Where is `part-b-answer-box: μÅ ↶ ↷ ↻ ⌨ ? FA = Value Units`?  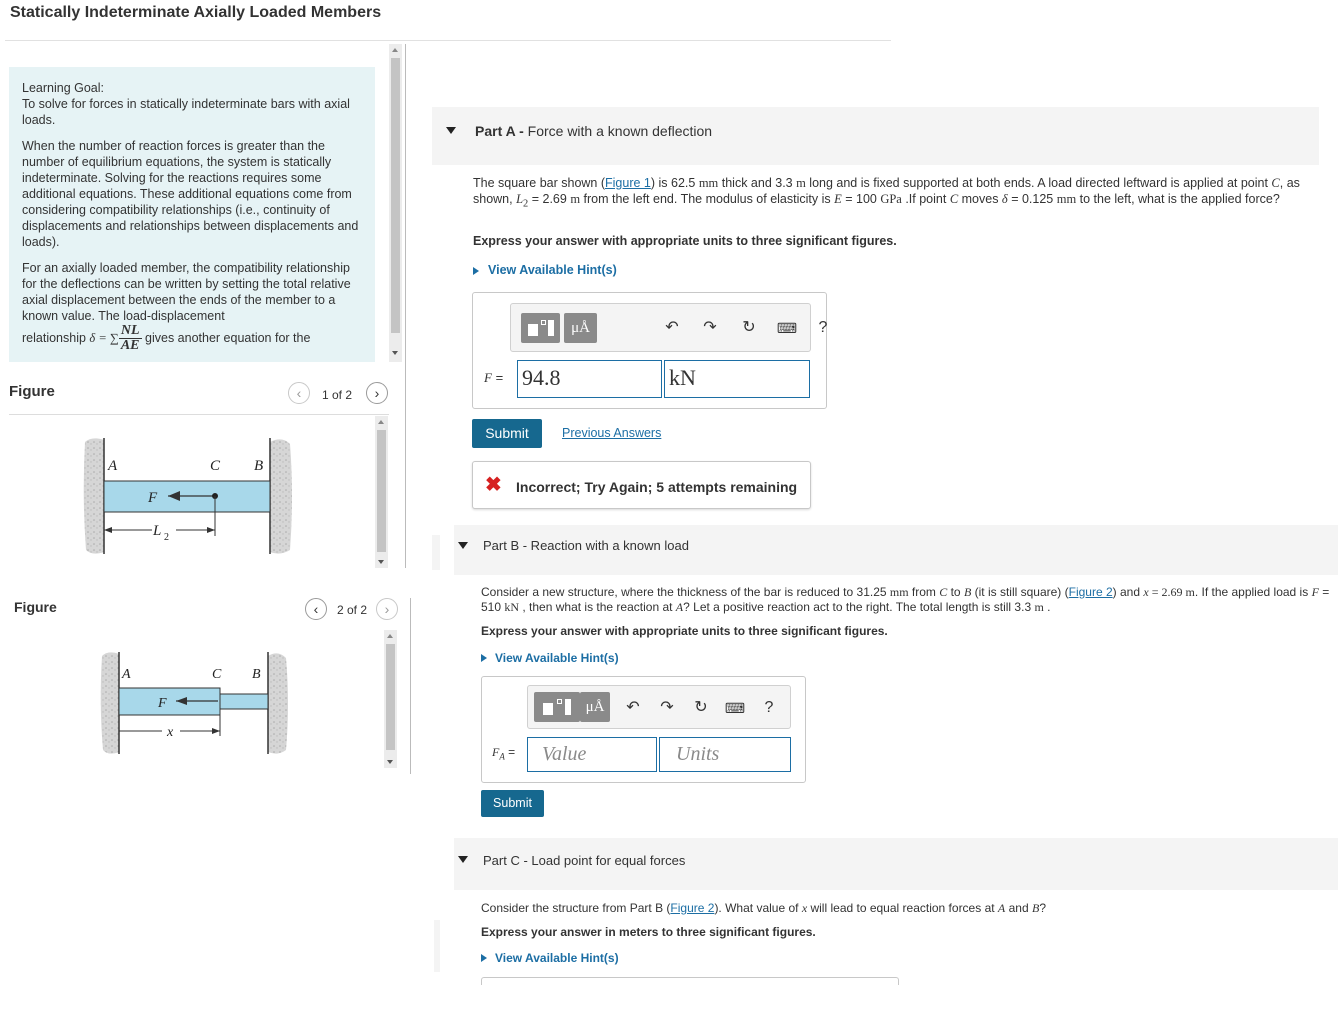
part-b-answer-box: μÅ ↶ ↷ ↻ ⌨ ? FA = Value Units is located at coordinates (643, 729).